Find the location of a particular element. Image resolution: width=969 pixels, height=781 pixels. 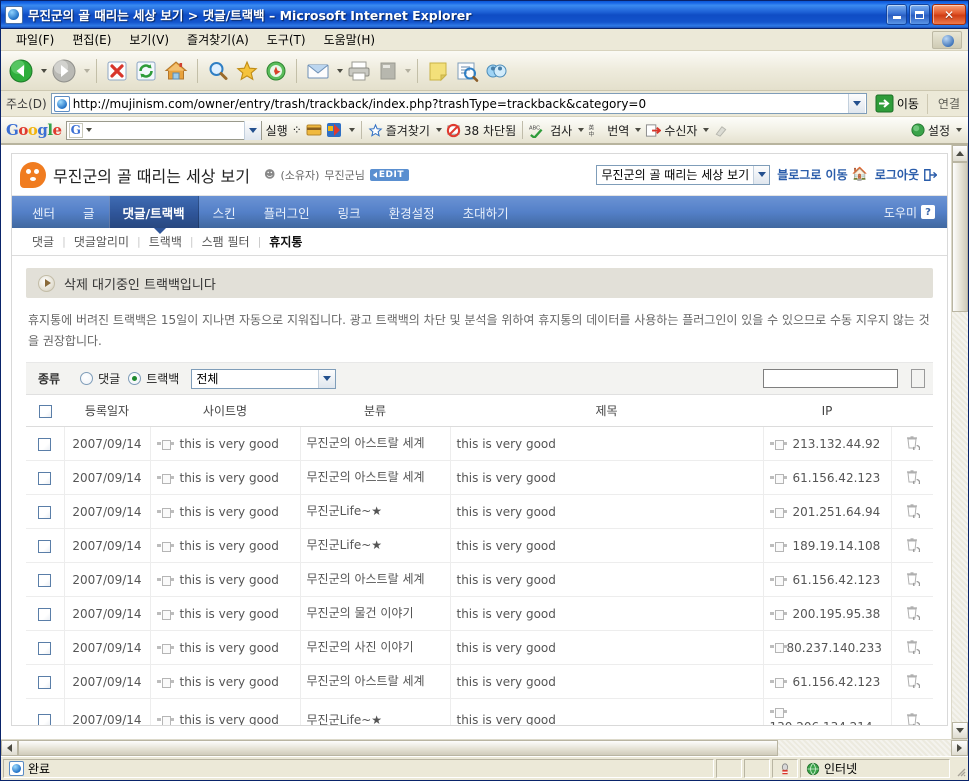

maximize-button is located at coordinates (919, 14).